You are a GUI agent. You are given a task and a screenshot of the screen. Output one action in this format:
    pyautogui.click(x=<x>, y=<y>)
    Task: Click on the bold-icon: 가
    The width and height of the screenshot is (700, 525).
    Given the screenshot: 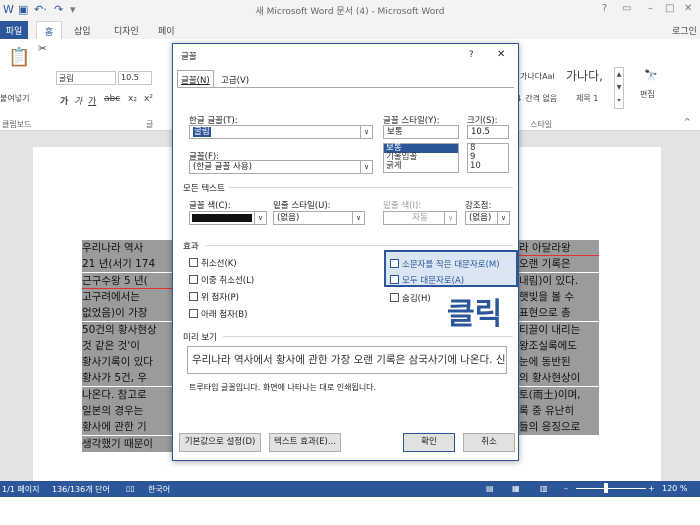 What is the action you would take?
    pyautogui.click(x=64, y=100)
    